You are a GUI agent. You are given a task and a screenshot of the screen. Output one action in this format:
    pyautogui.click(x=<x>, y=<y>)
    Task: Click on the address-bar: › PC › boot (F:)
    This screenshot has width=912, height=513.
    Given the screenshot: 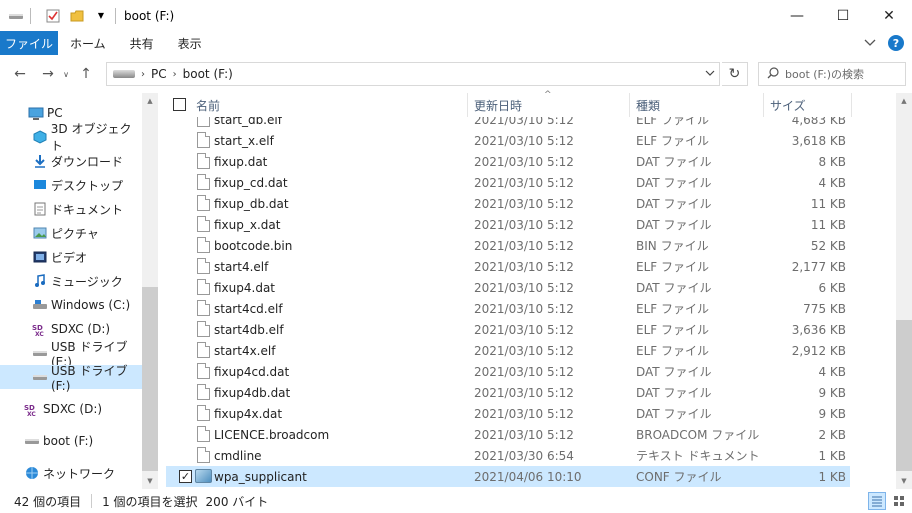 What is the action you would take?
    pyautogui.click(x=413, y=74)
    